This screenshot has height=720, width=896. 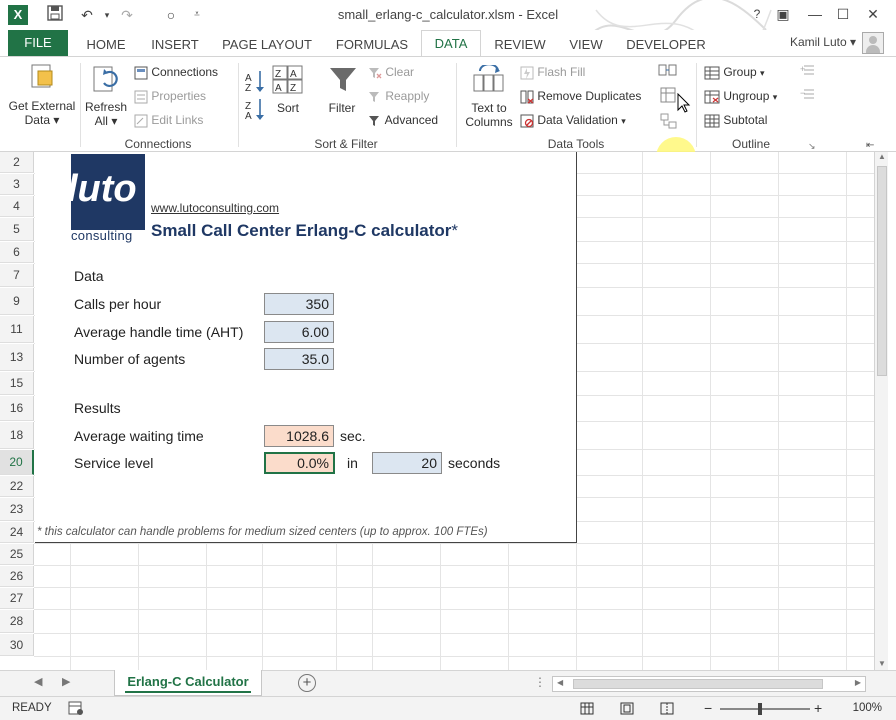 What do you see at coordinates (17, 509) in the screenshot?
I see `row-header: 23` at bounding box center [17, 509].